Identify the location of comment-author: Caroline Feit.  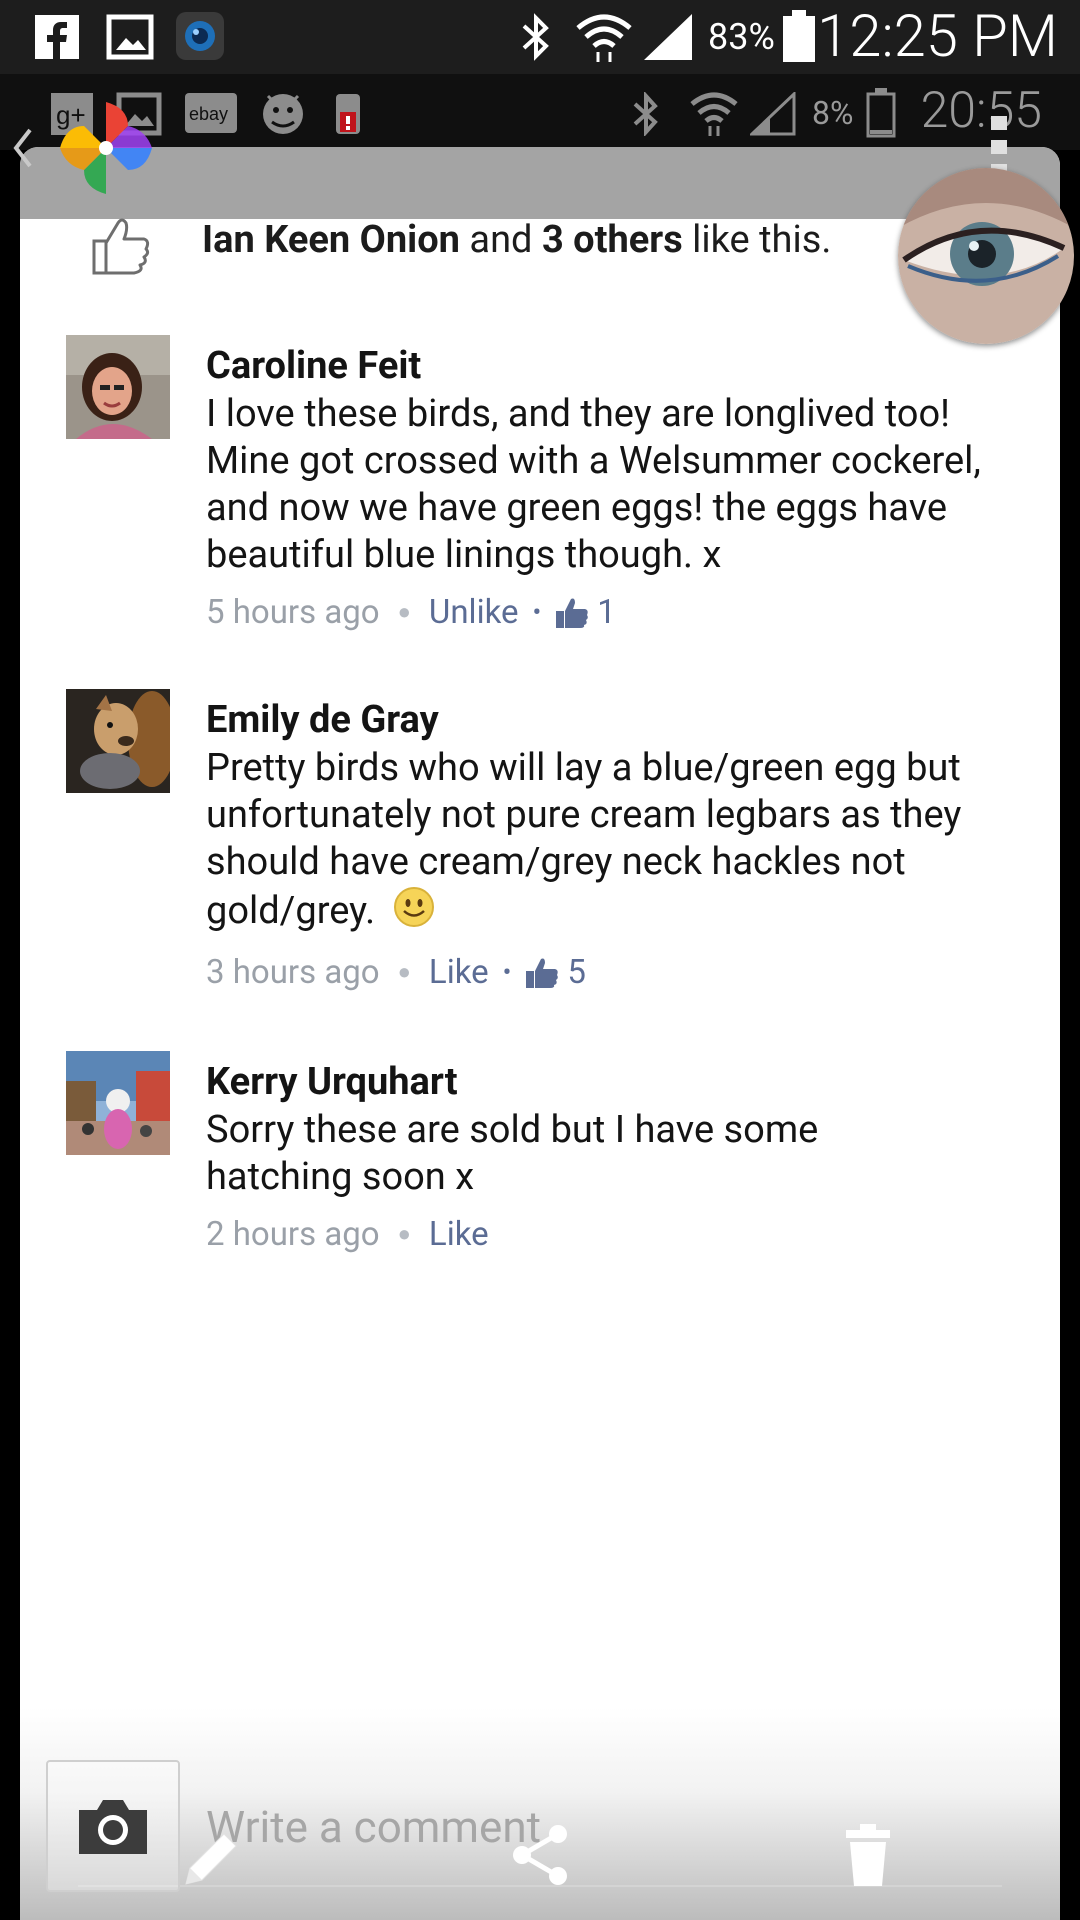
(313, 366).